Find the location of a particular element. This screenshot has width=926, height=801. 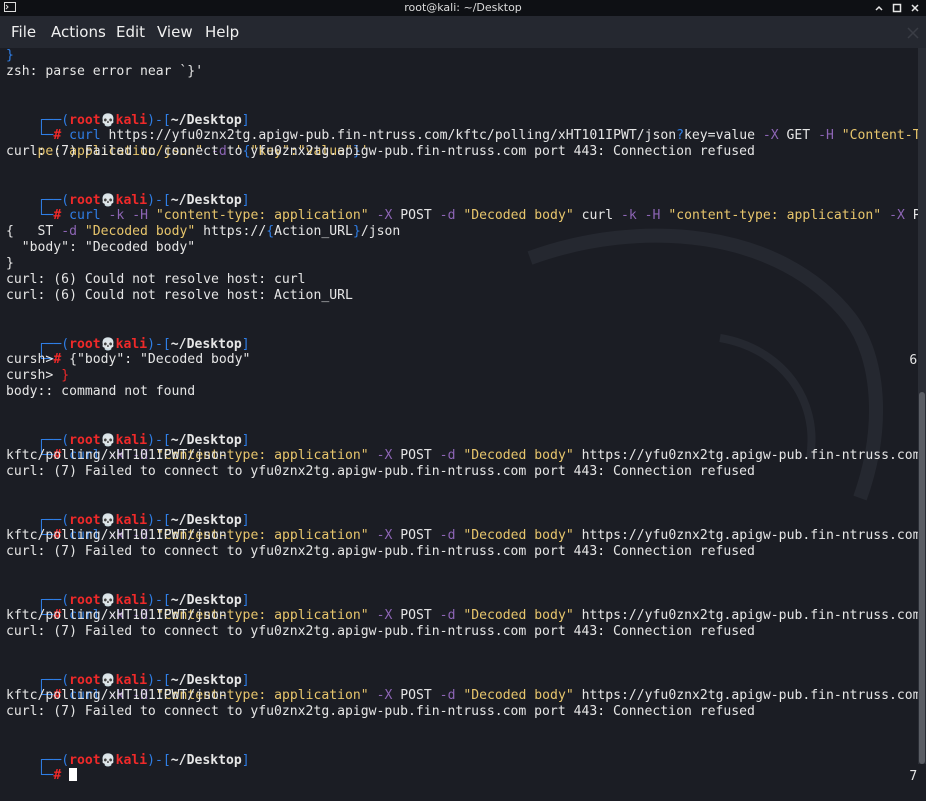

output-line: body:: command not found is located at coordinates (101, 391).